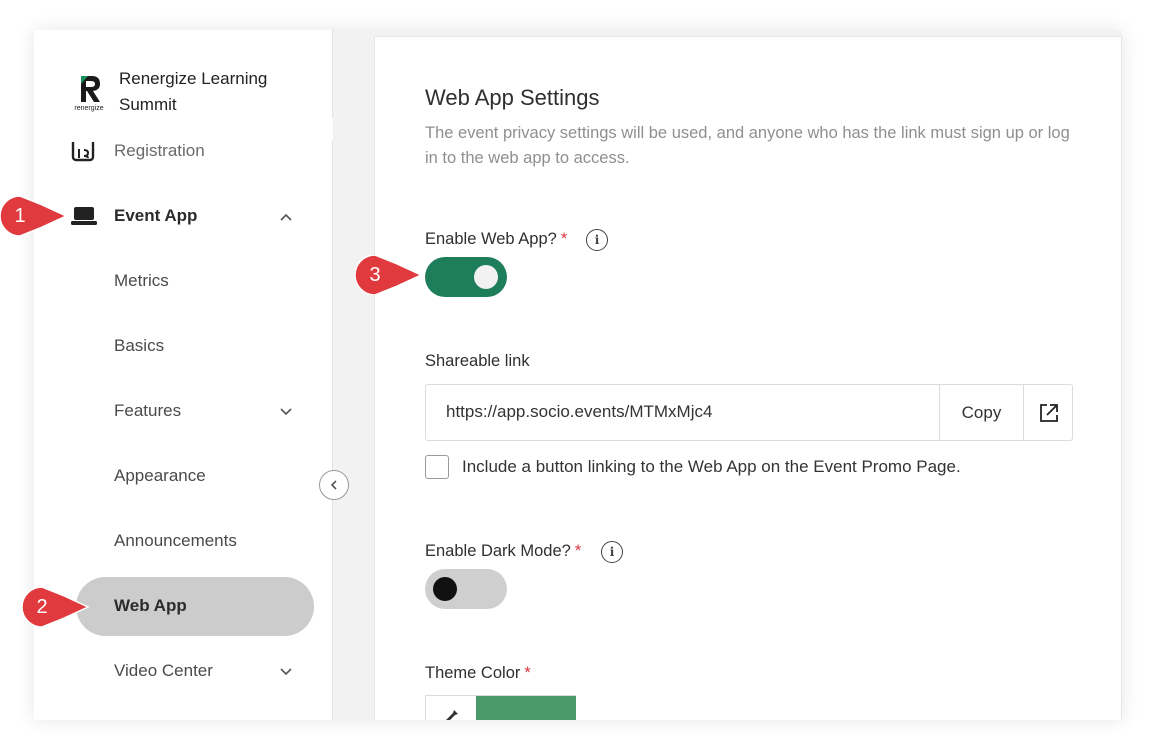  I want to click on dark-mode-toggle, so click(466, 589).